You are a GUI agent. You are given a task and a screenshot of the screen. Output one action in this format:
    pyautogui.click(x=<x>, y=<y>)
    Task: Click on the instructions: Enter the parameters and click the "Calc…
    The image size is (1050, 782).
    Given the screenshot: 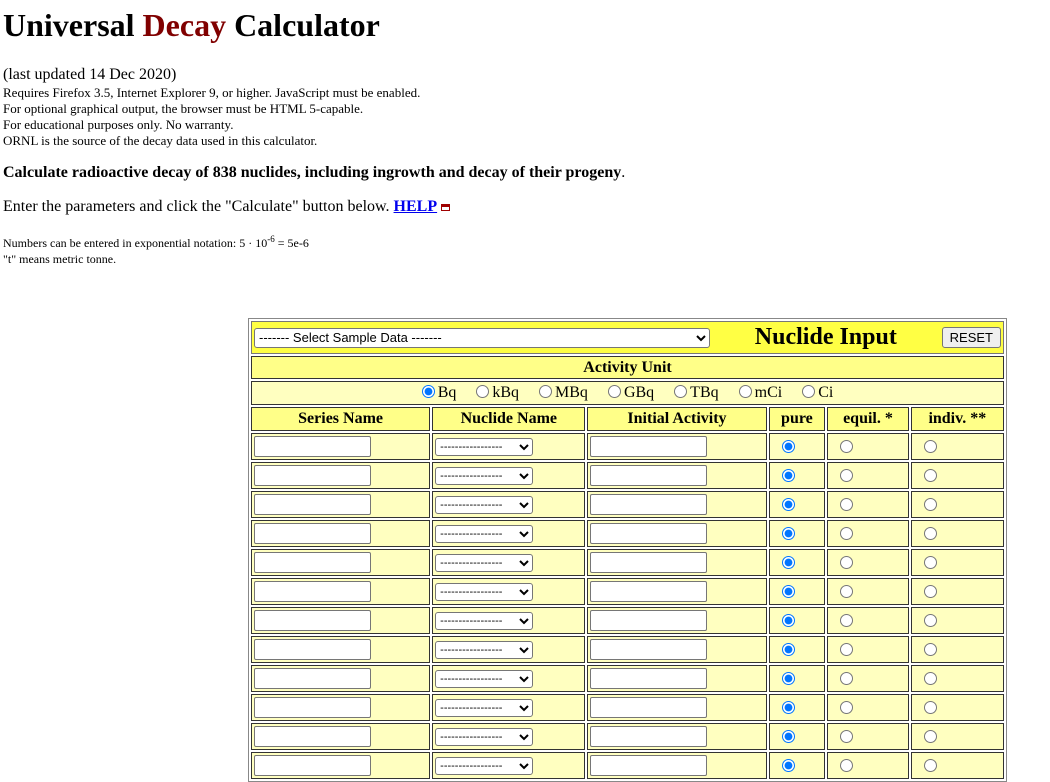 What is the action you would take?
    pyautogui.click(x=227, y=207)
    